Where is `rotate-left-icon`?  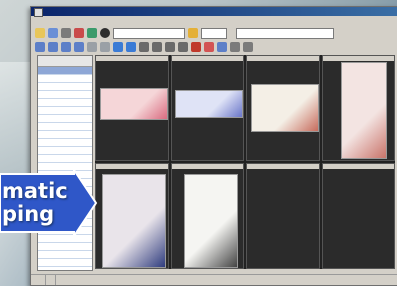
rotate-left-icon is located at coordinates (118, 47).